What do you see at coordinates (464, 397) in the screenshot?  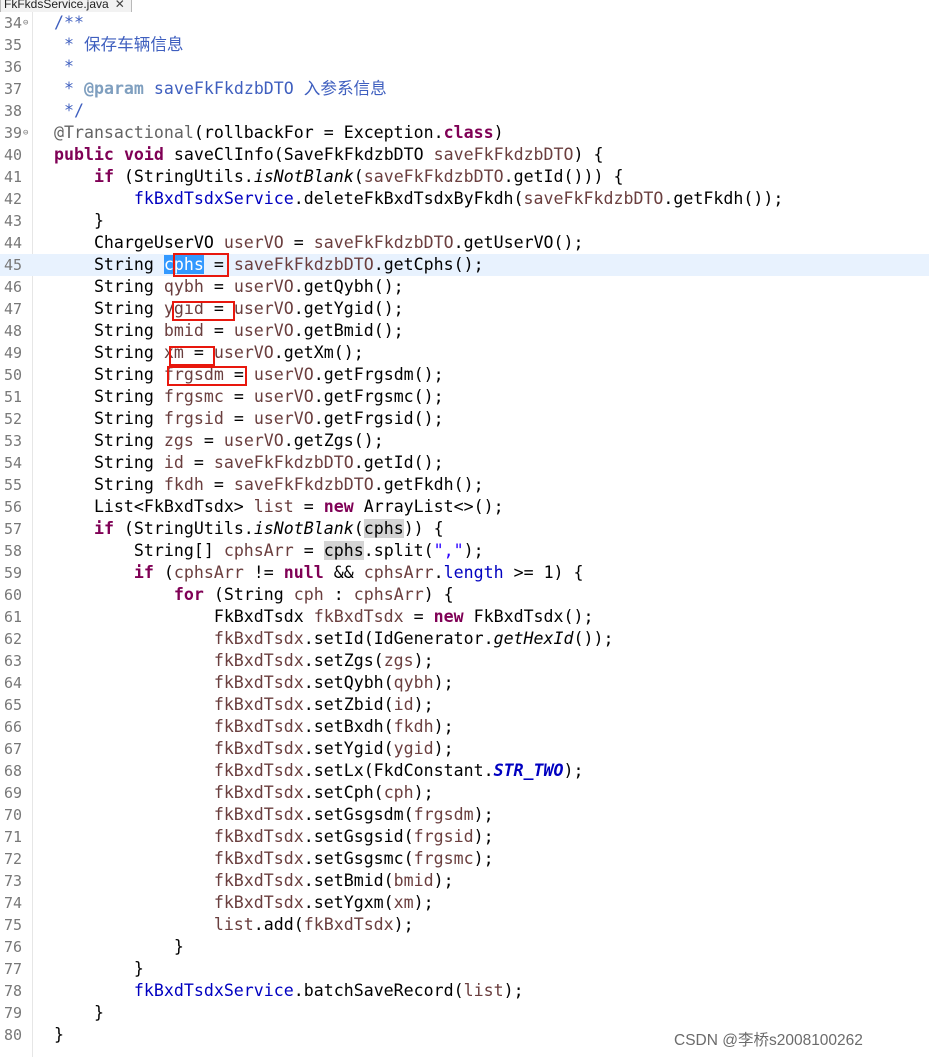 I see `code-line: 51 String frgsmc = userVO.getFrgsmc();` at bounding box center [464, 397].